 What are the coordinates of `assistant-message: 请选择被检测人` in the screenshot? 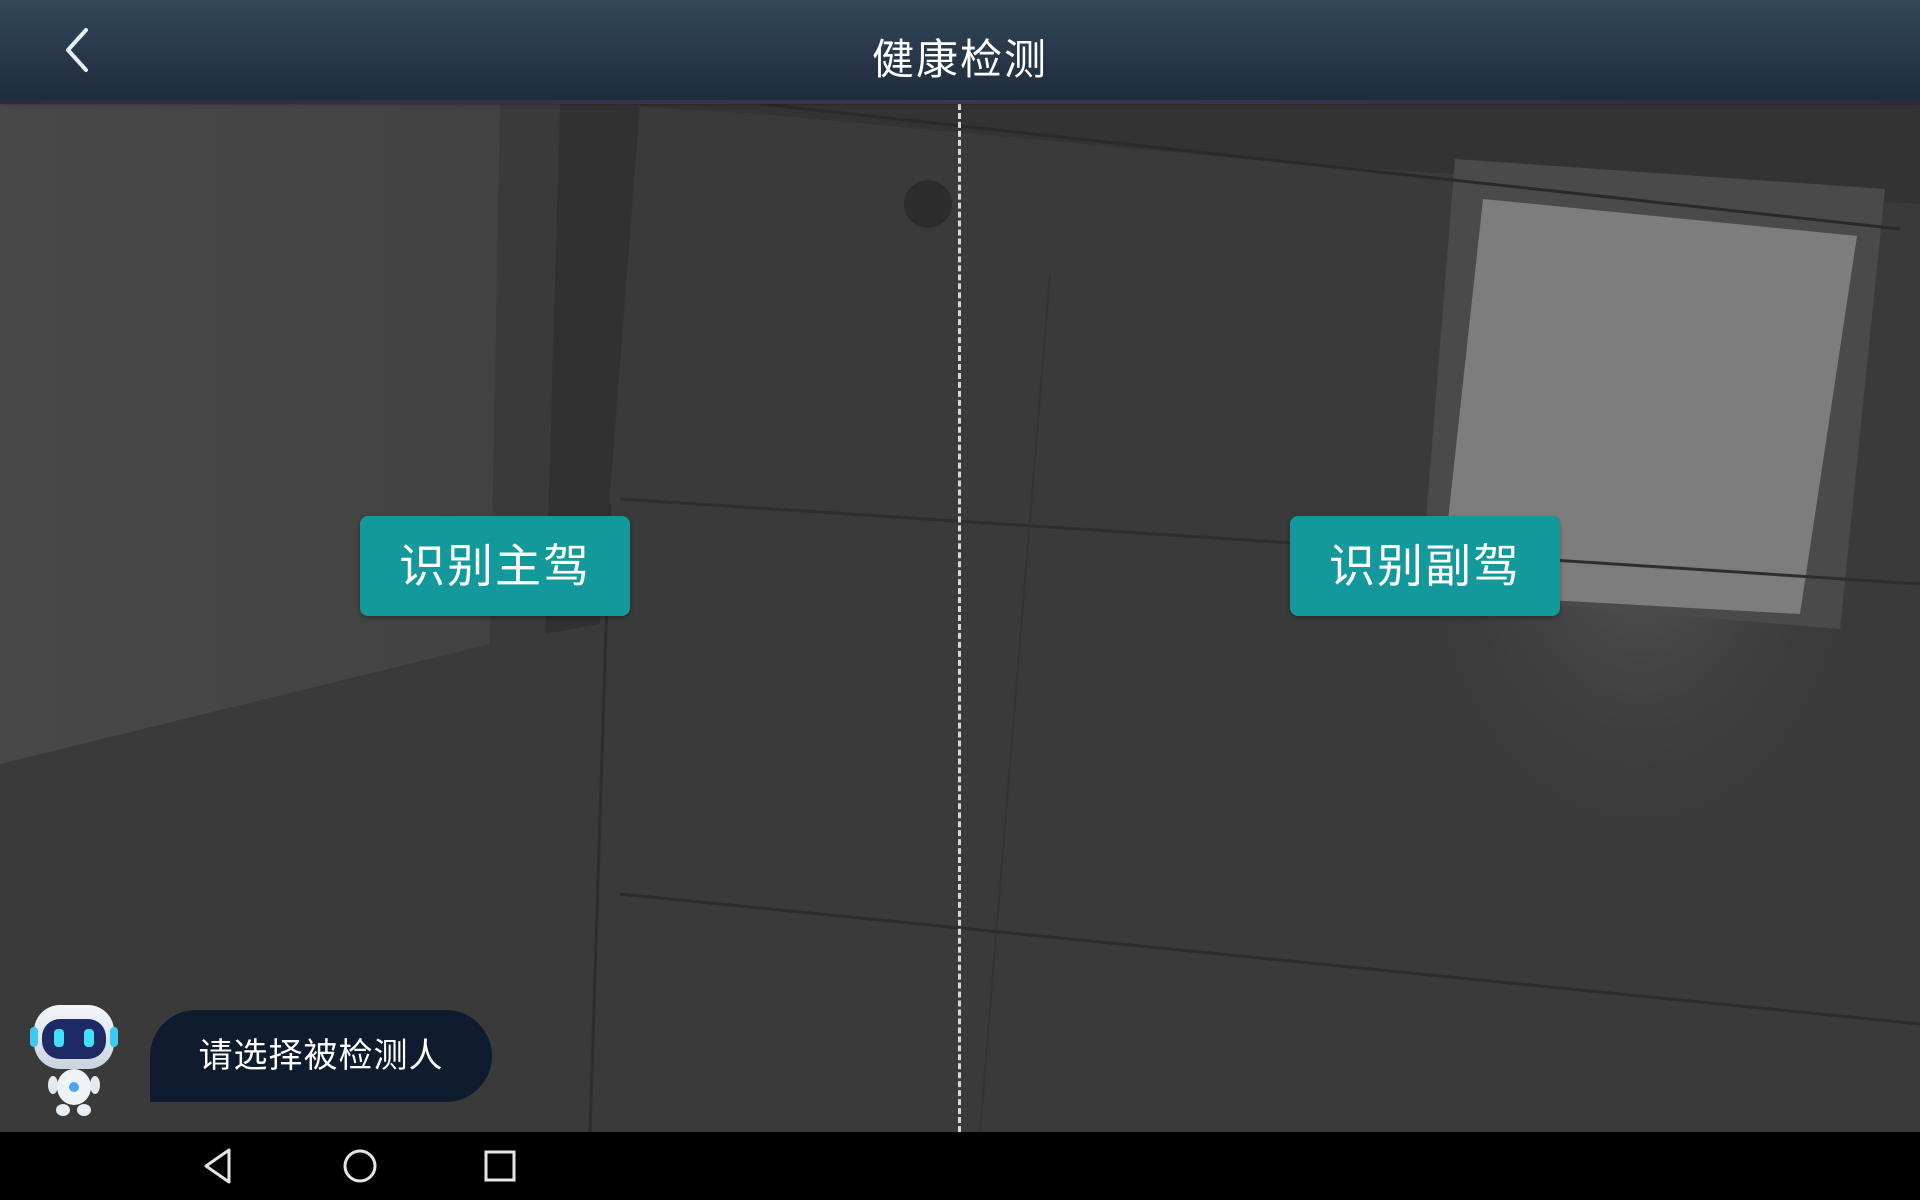 It's located at (321, 1056).